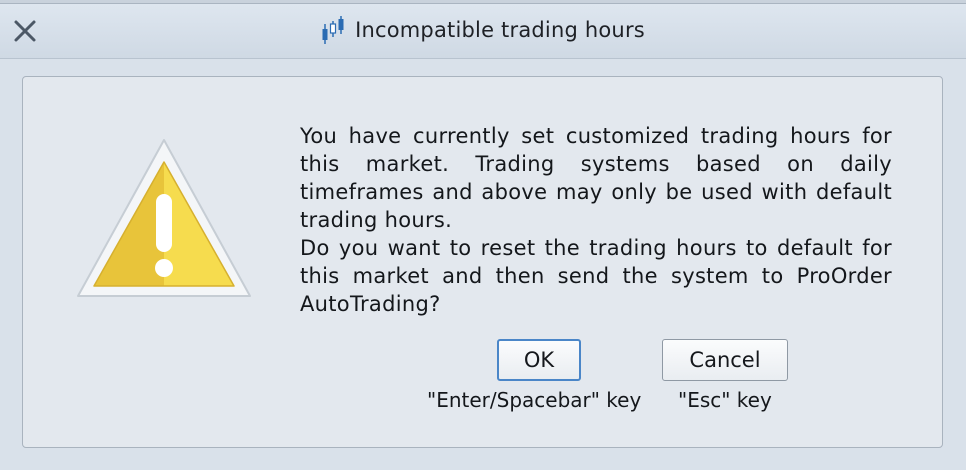 Image resolution: width=966 pixels, height=470 pixels. Describe the element at coordinates (333, 30) in the screenshot. I see `candlestick-chart-icon` at that location.